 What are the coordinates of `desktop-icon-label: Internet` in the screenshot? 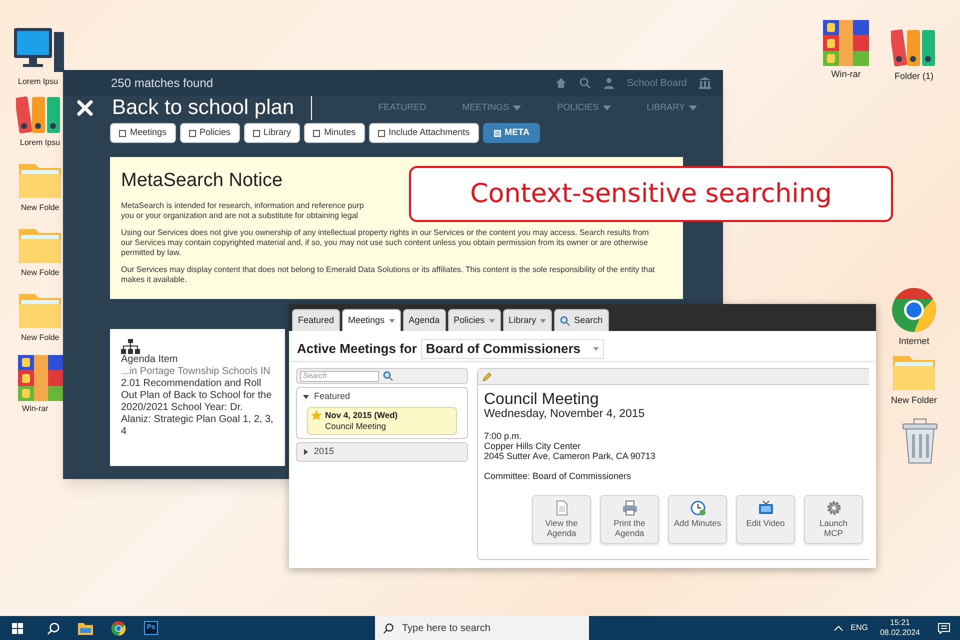 It's located at (914, 341).